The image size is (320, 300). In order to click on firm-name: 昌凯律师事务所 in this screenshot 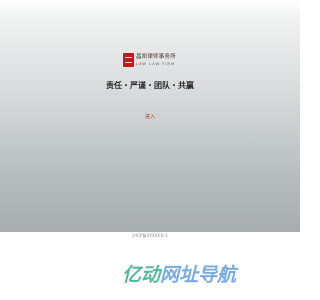, I will do `click(156, 57)`.